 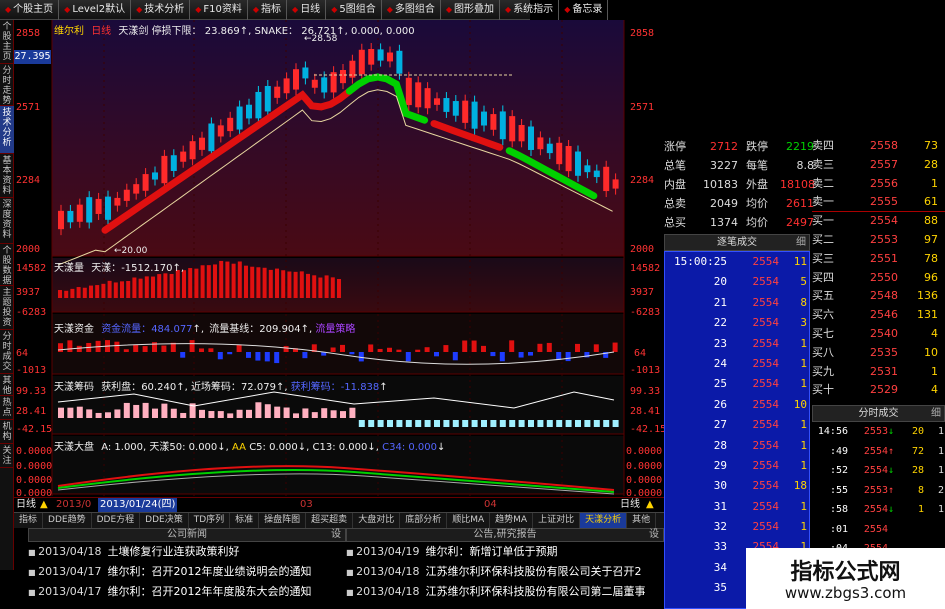 What do you see at coordinates (737, 303) in the screenshot?
I see `tick-row: 21 2554 8` at bounding box center [737, 303].